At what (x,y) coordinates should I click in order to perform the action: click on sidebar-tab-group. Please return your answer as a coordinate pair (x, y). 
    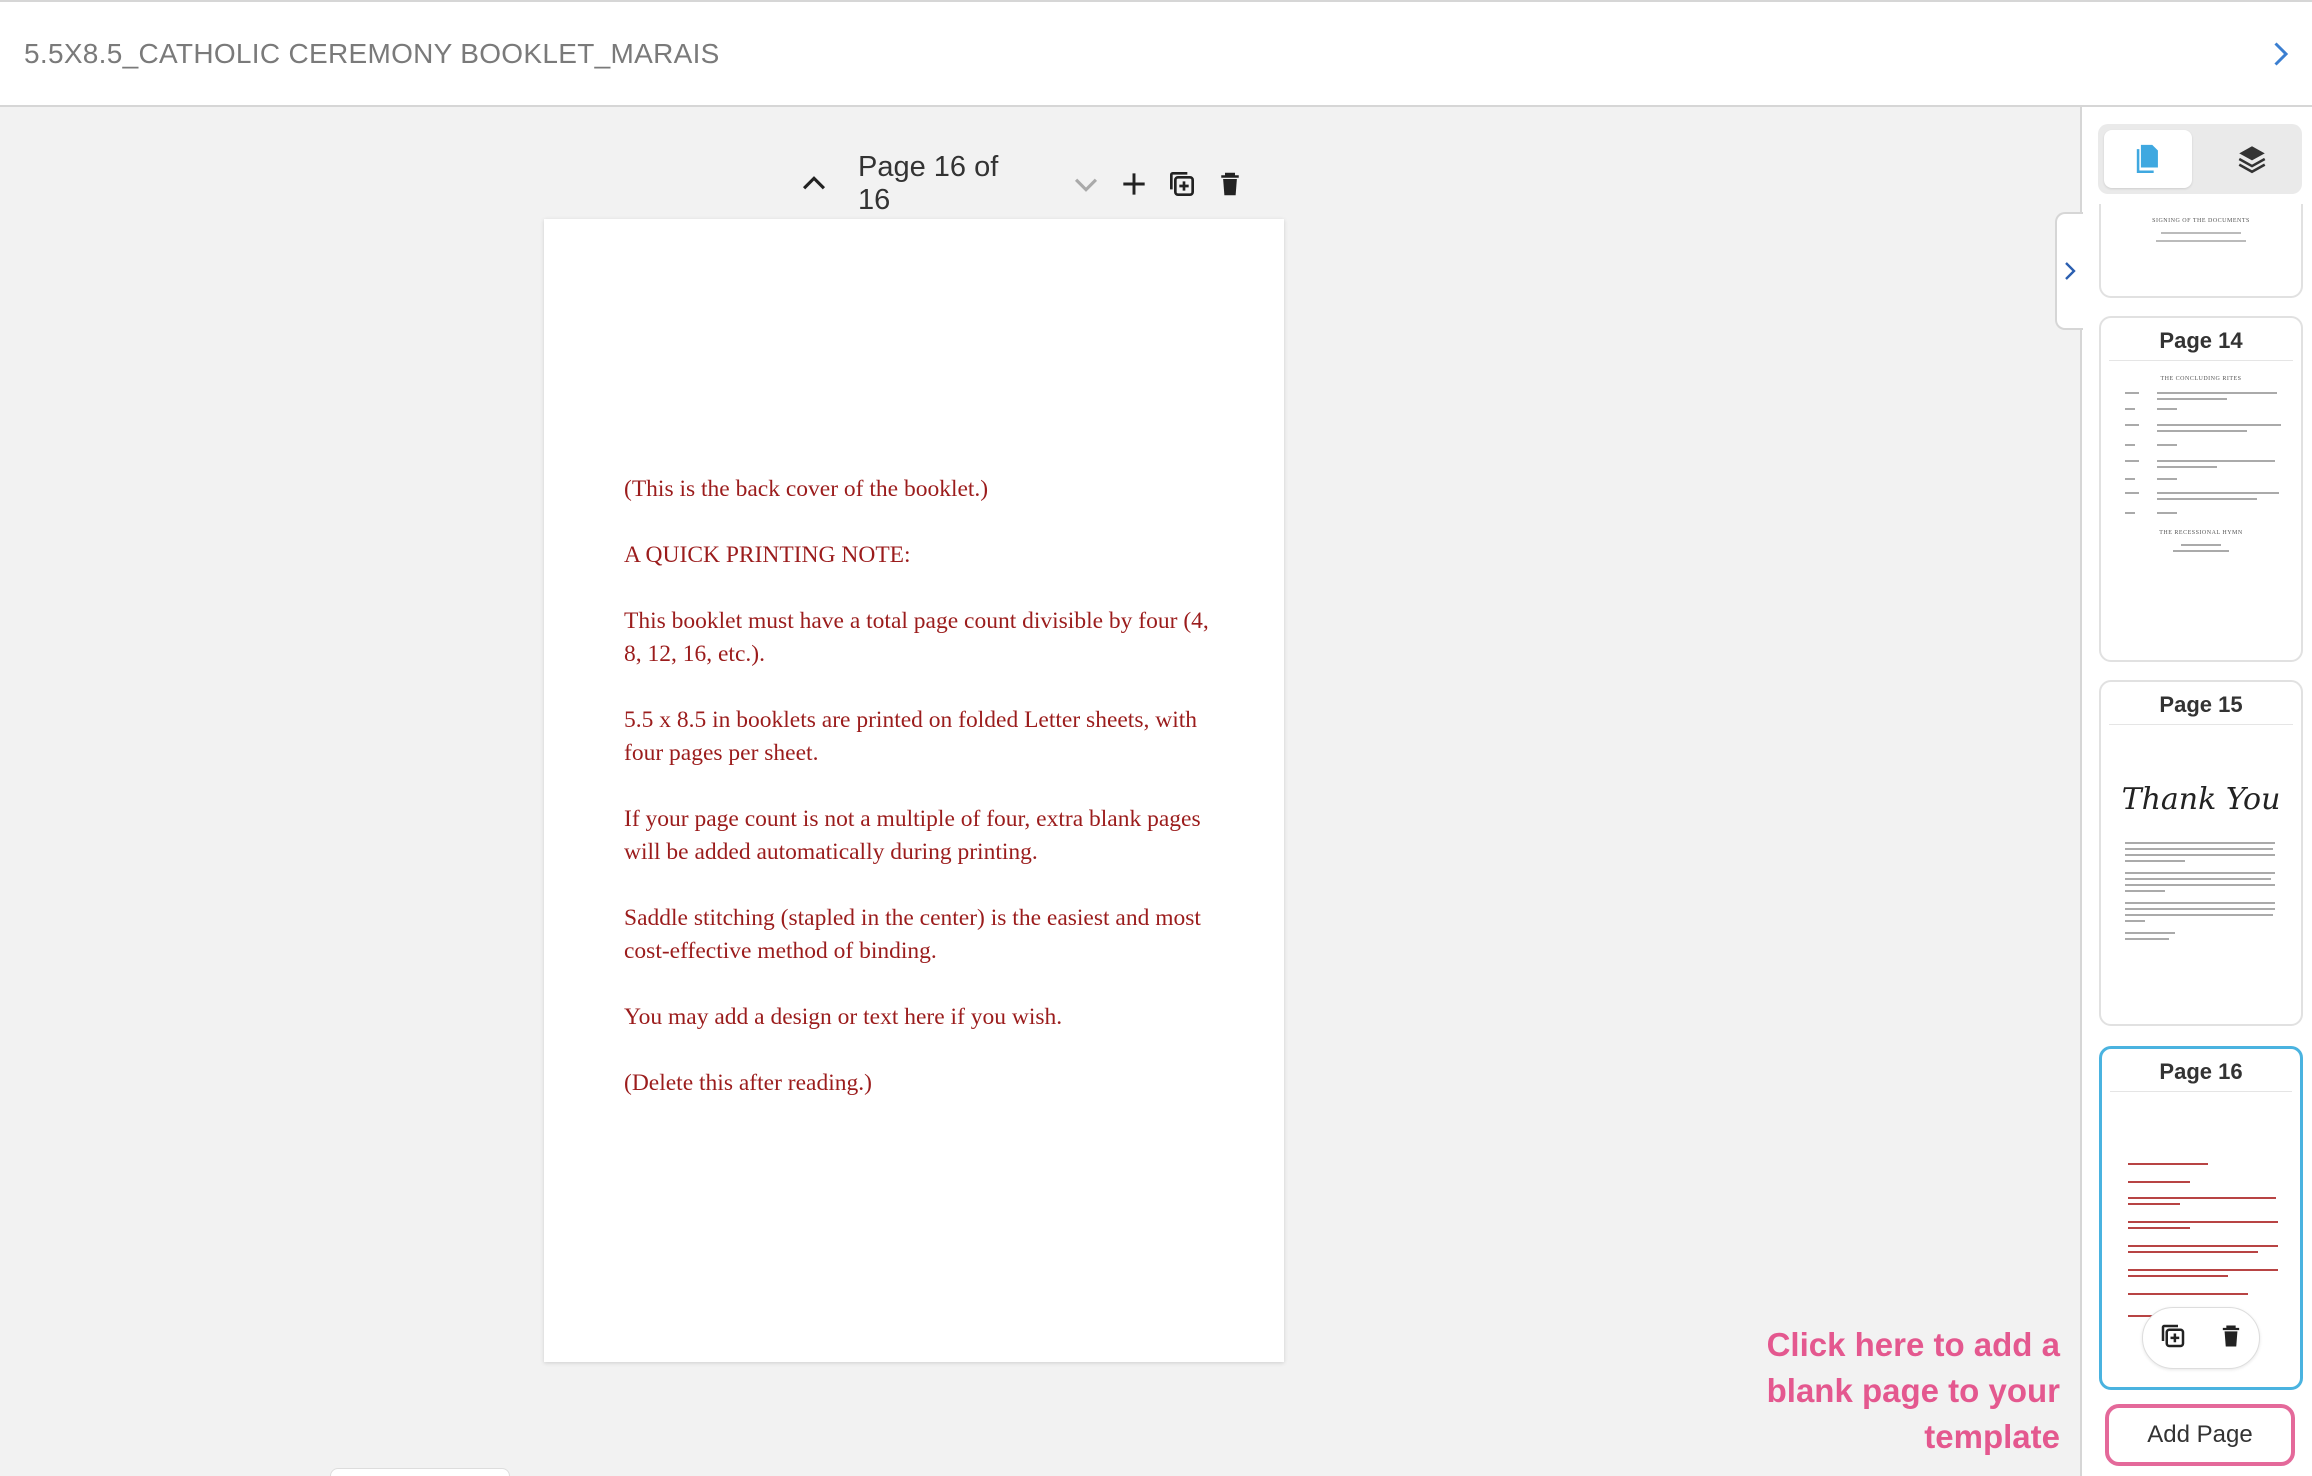
    Looking at the image, I should click on (2200, 159).